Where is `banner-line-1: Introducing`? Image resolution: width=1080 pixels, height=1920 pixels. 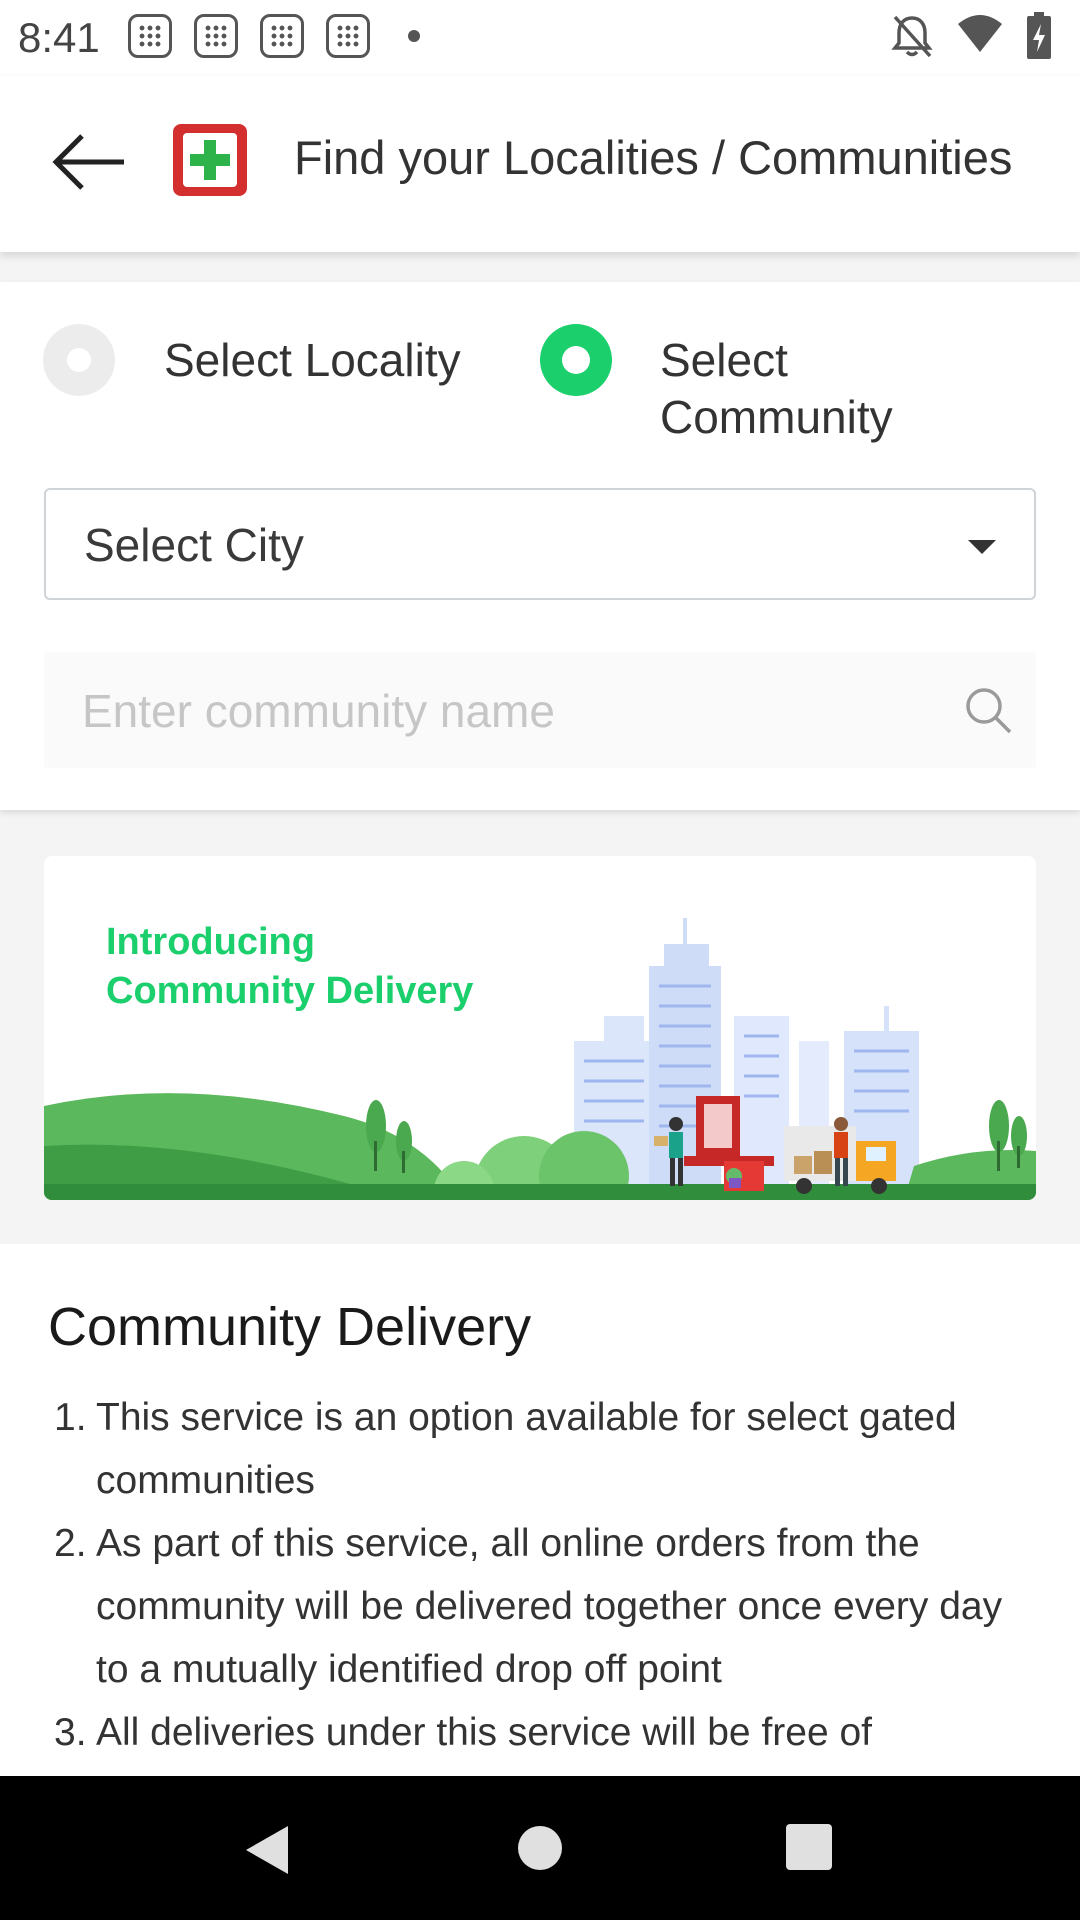 banner-line-1: Introducing is located at coordinates (210, 942).